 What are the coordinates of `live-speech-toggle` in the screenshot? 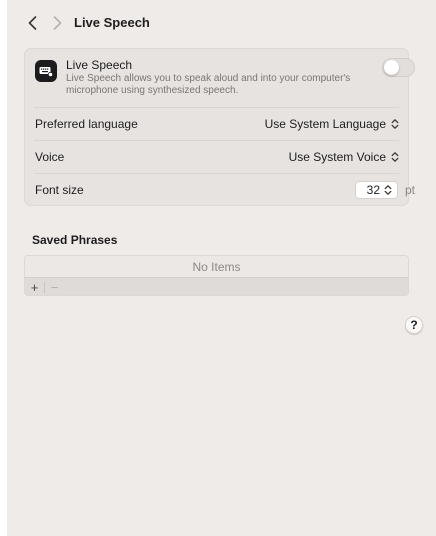 It's located at (398, 67).